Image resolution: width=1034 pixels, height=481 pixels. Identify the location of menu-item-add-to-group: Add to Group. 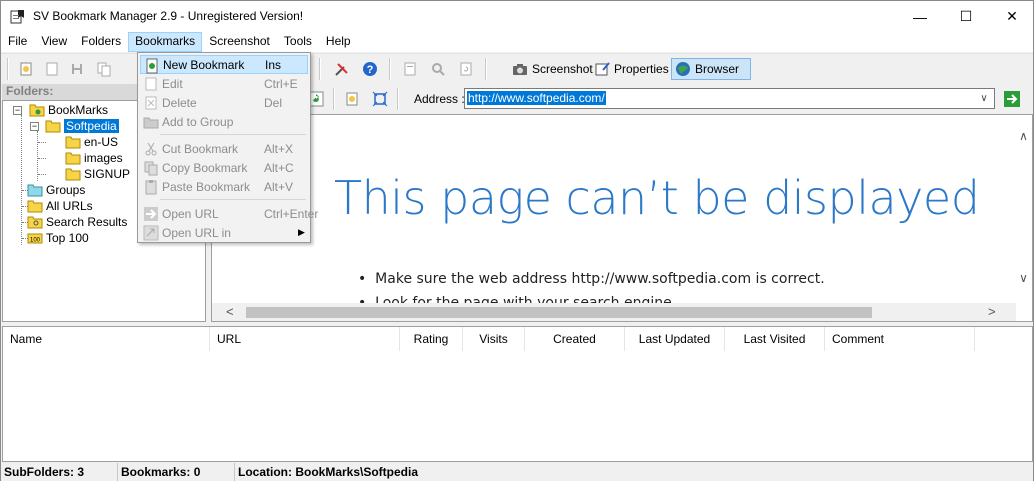
(224, 121).